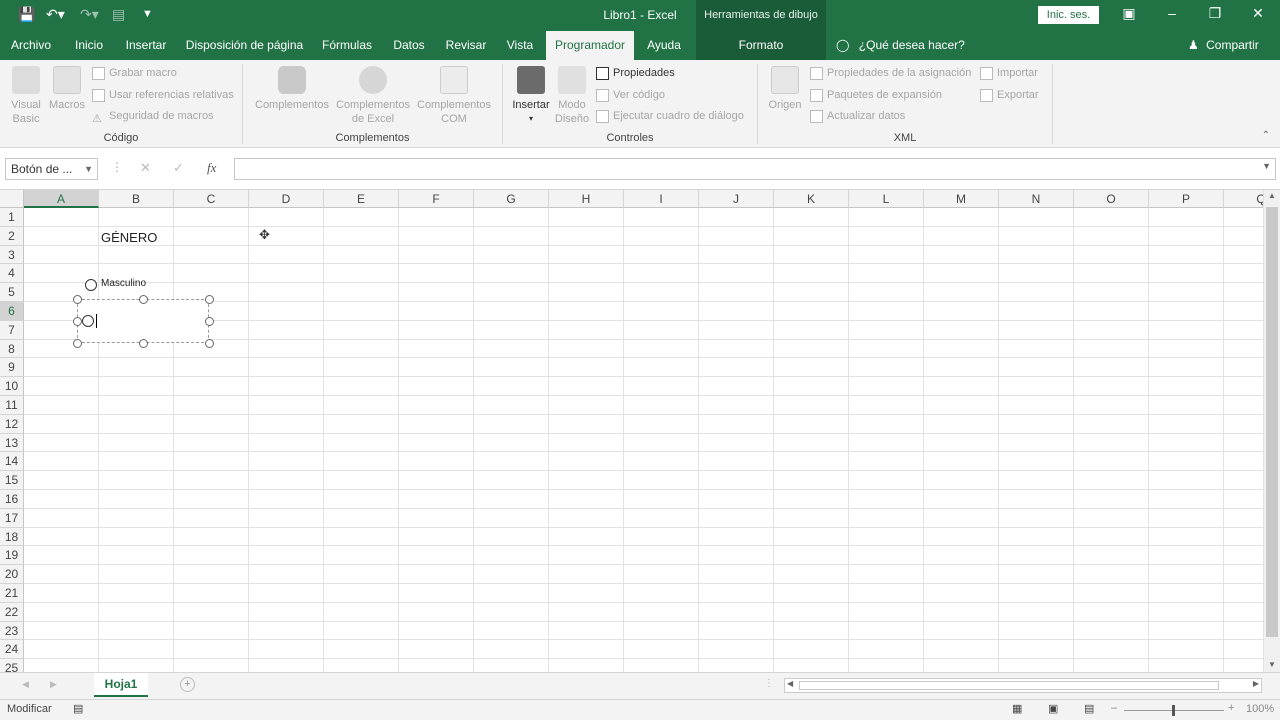  What do you see at coordinates (454, 96) in the screenshot?
I see `com-addins-button: Complementos COM` at bounding box center [454, 96].